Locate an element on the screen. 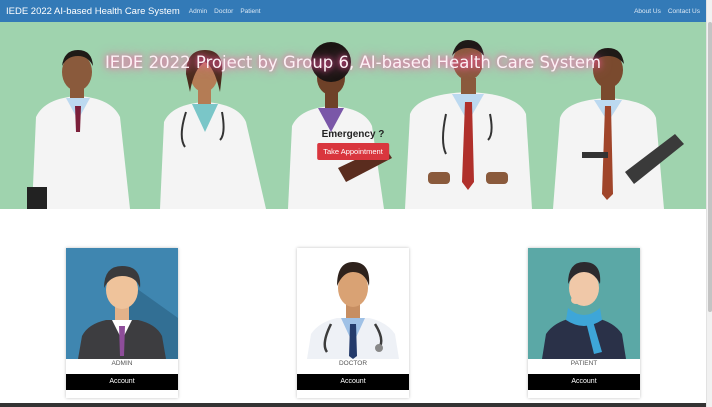 The height and width of the screenshot is (407, 712). admin-avatar-icon is located at coordinates (122, 303).